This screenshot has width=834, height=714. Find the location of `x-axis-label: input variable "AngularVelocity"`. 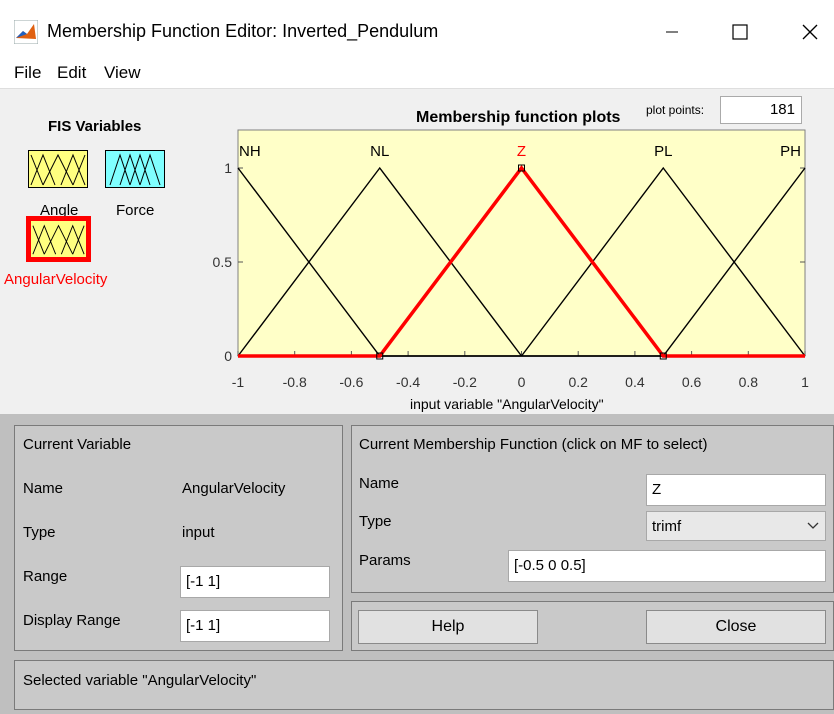

x-axis-label: input variable "AngularVelocity" is located at coordinates (507, 404).